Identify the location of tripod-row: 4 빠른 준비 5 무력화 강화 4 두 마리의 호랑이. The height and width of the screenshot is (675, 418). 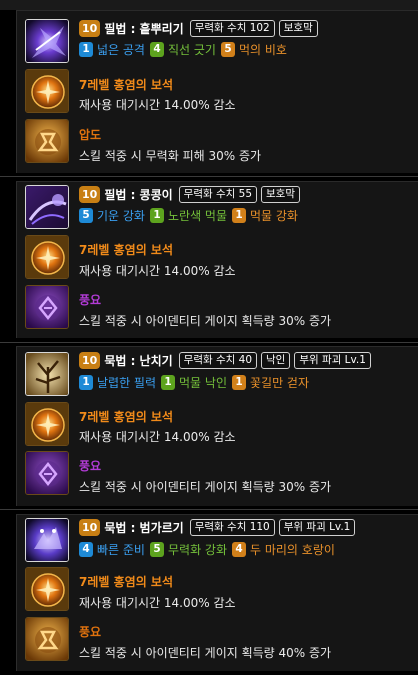
(207, 549).